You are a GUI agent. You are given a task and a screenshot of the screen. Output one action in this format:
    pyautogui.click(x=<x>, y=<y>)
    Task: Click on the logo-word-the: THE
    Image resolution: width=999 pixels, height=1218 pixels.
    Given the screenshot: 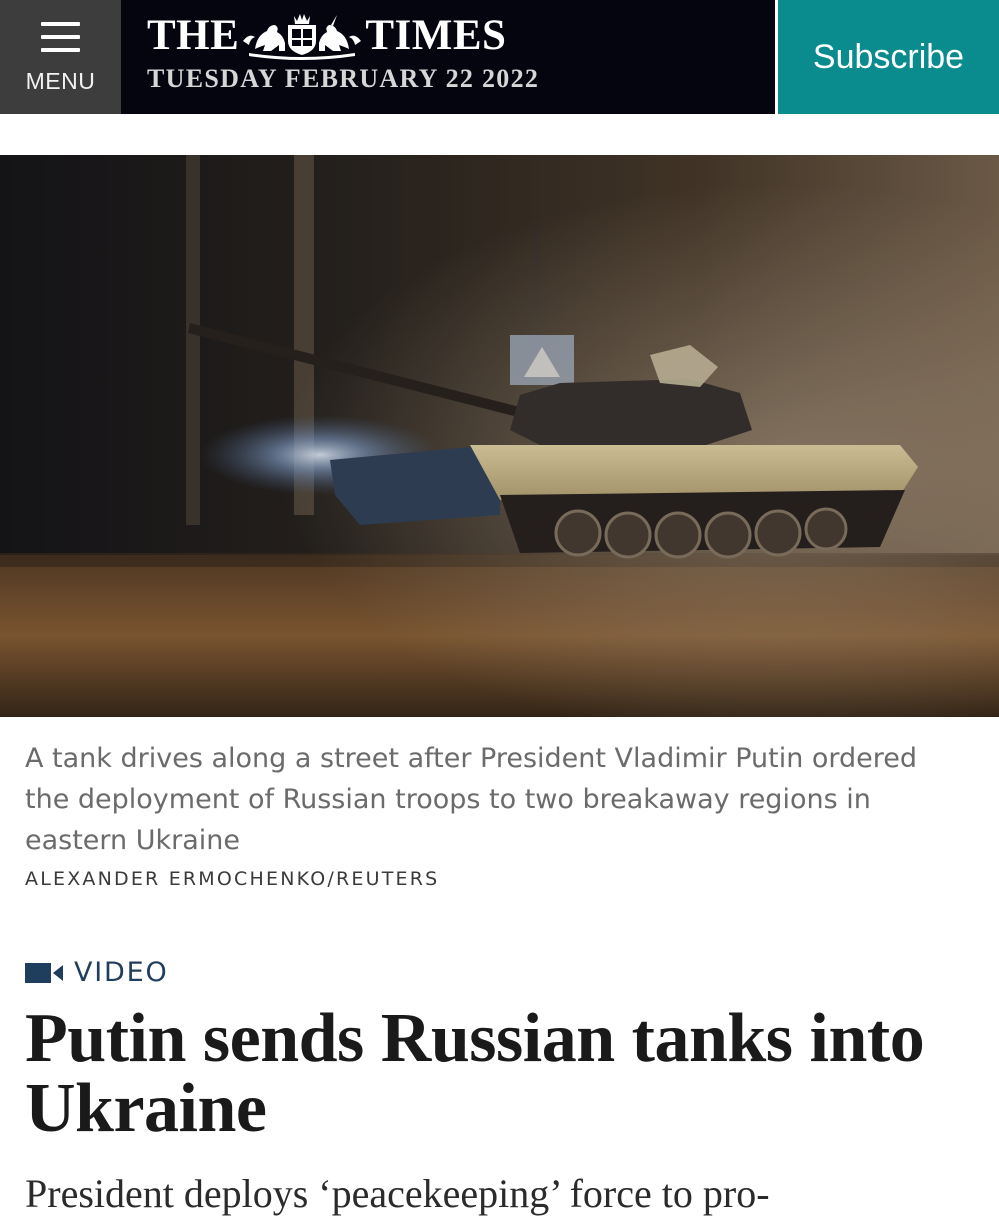 What is the action you would take?
    pyautogui.click(x=193, y=35)
    